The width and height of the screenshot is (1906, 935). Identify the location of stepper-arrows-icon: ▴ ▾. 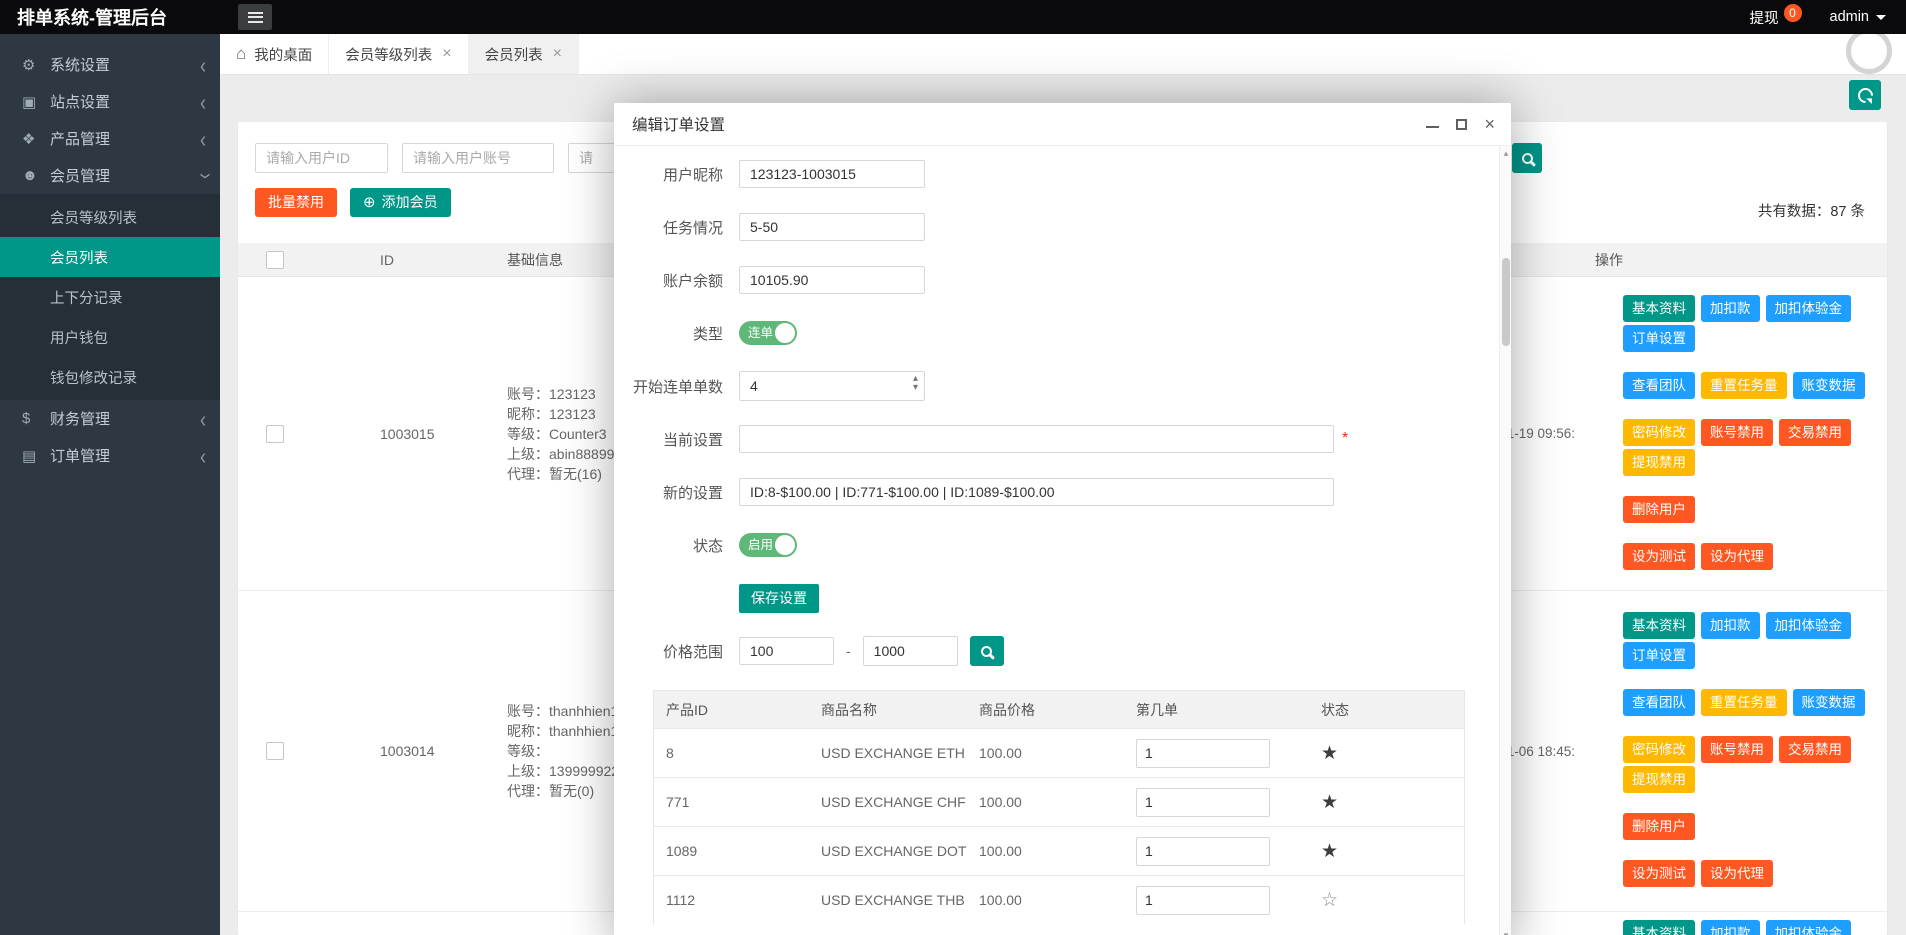
(915, 383).